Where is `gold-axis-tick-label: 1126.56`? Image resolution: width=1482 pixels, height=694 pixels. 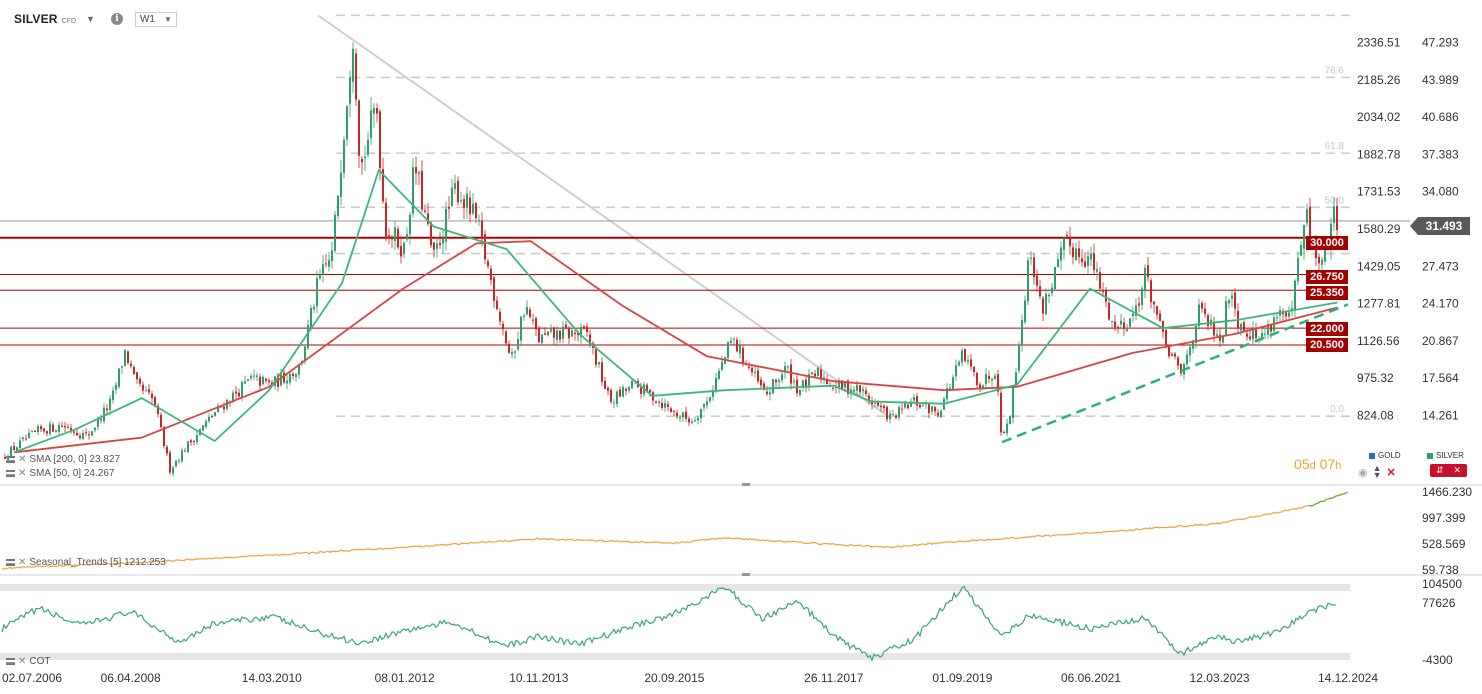 gold-axis-tick-label: 1126.56 is located at coordinates (1378, 341).